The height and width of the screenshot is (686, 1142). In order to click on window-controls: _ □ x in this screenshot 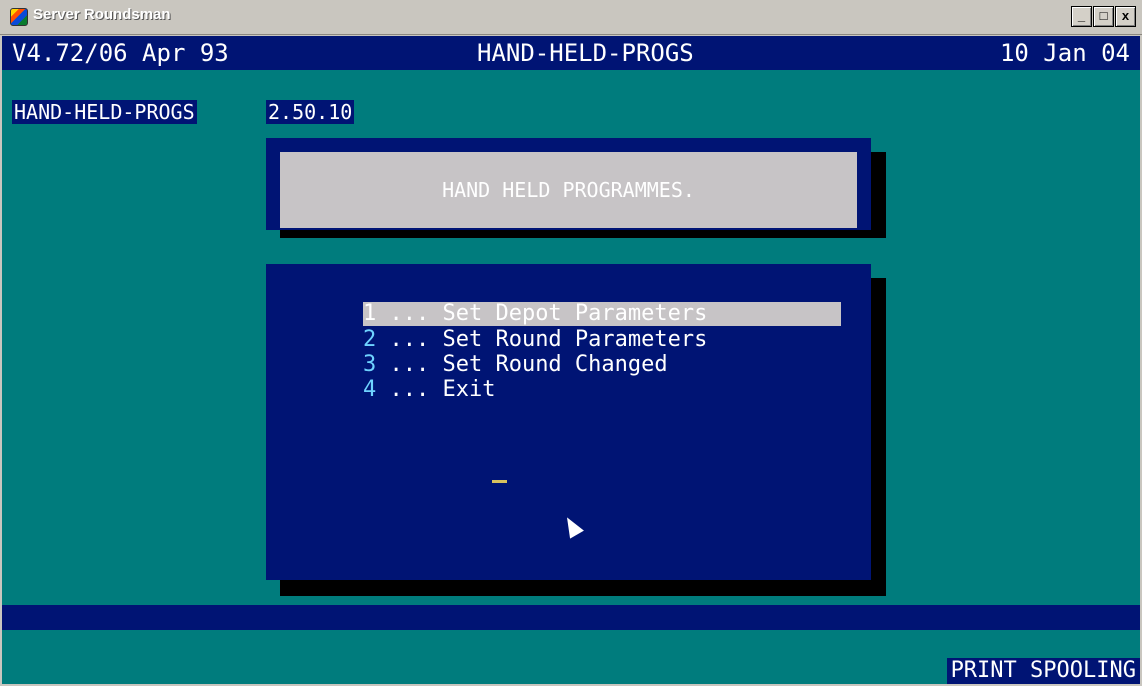, I will do `click(1103, 16)`.